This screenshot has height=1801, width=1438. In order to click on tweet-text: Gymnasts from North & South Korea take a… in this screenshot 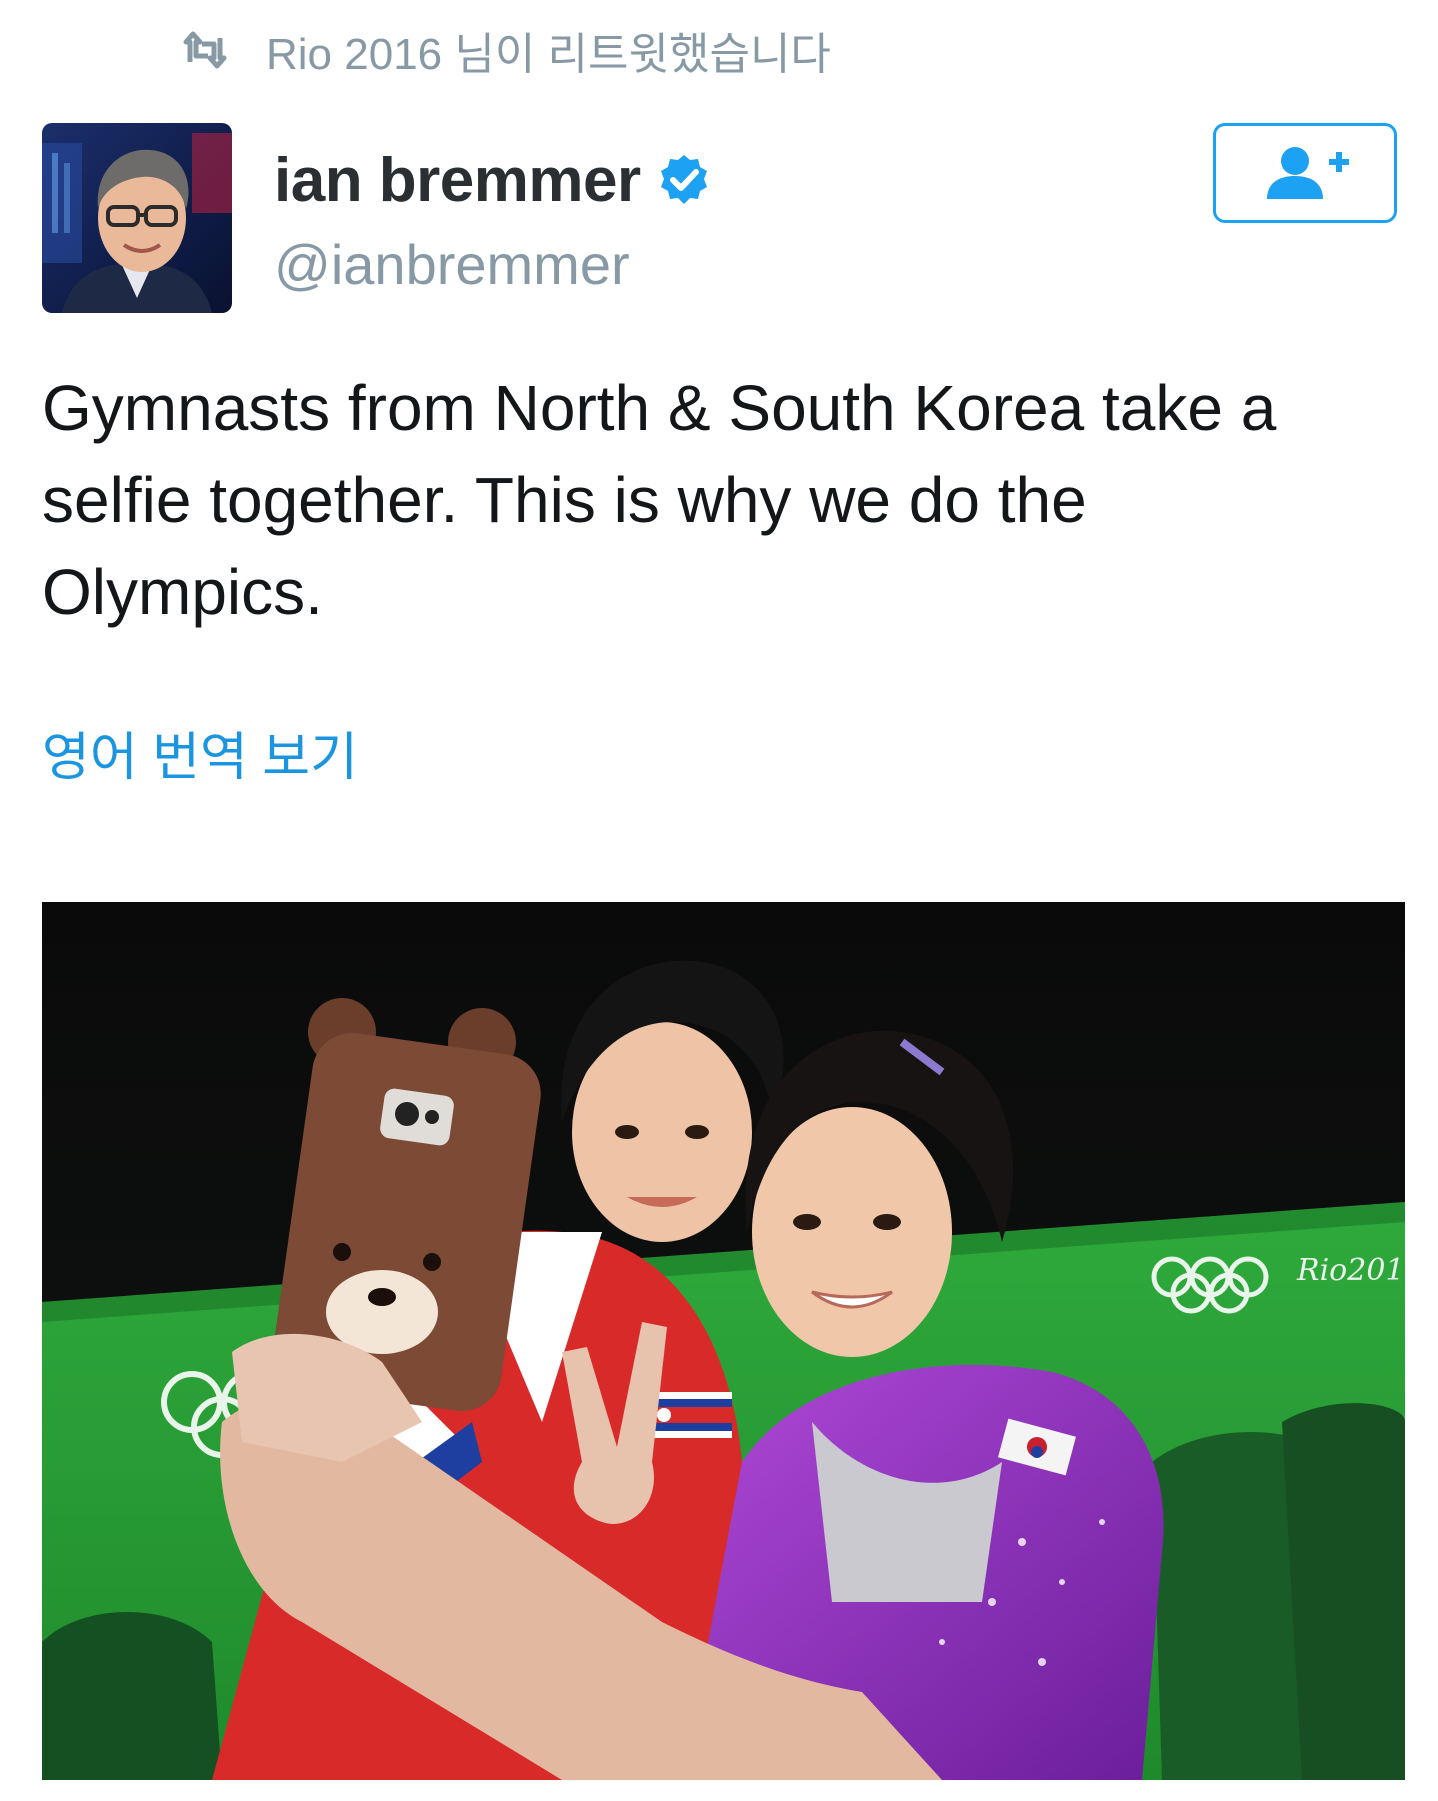, I will do `click(727, 500)`.